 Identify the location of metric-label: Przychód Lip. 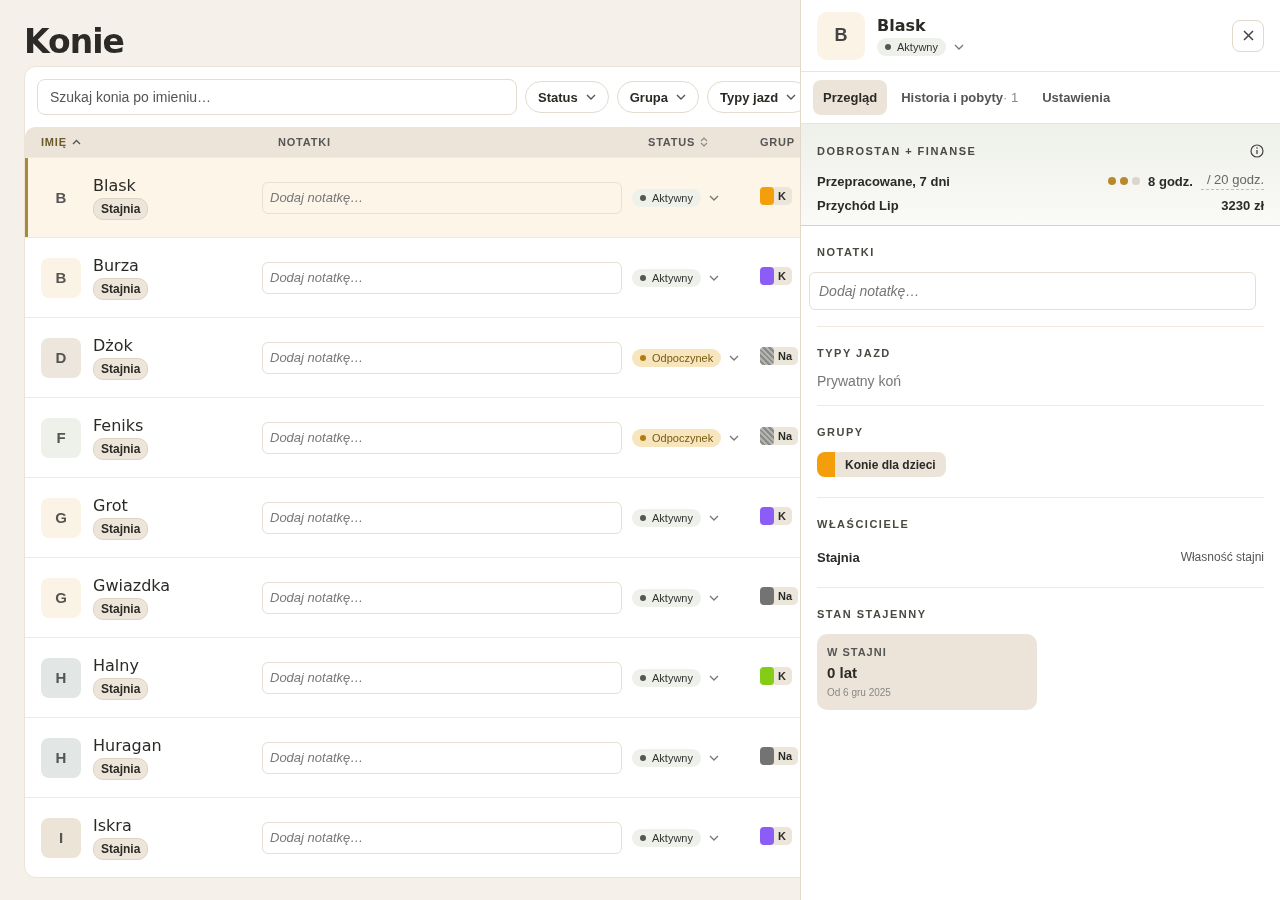
(858, 205).